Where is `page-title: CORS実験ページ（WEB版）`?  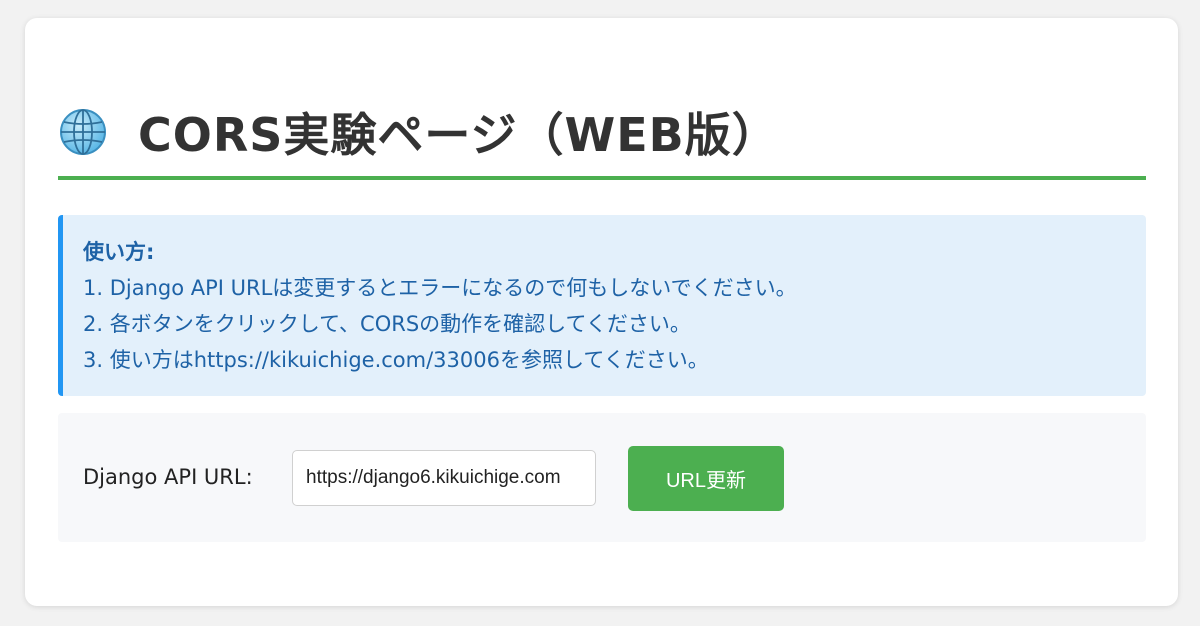 page-title: CORS実験ページ（WEB版） is located at coordinates (458, 135).